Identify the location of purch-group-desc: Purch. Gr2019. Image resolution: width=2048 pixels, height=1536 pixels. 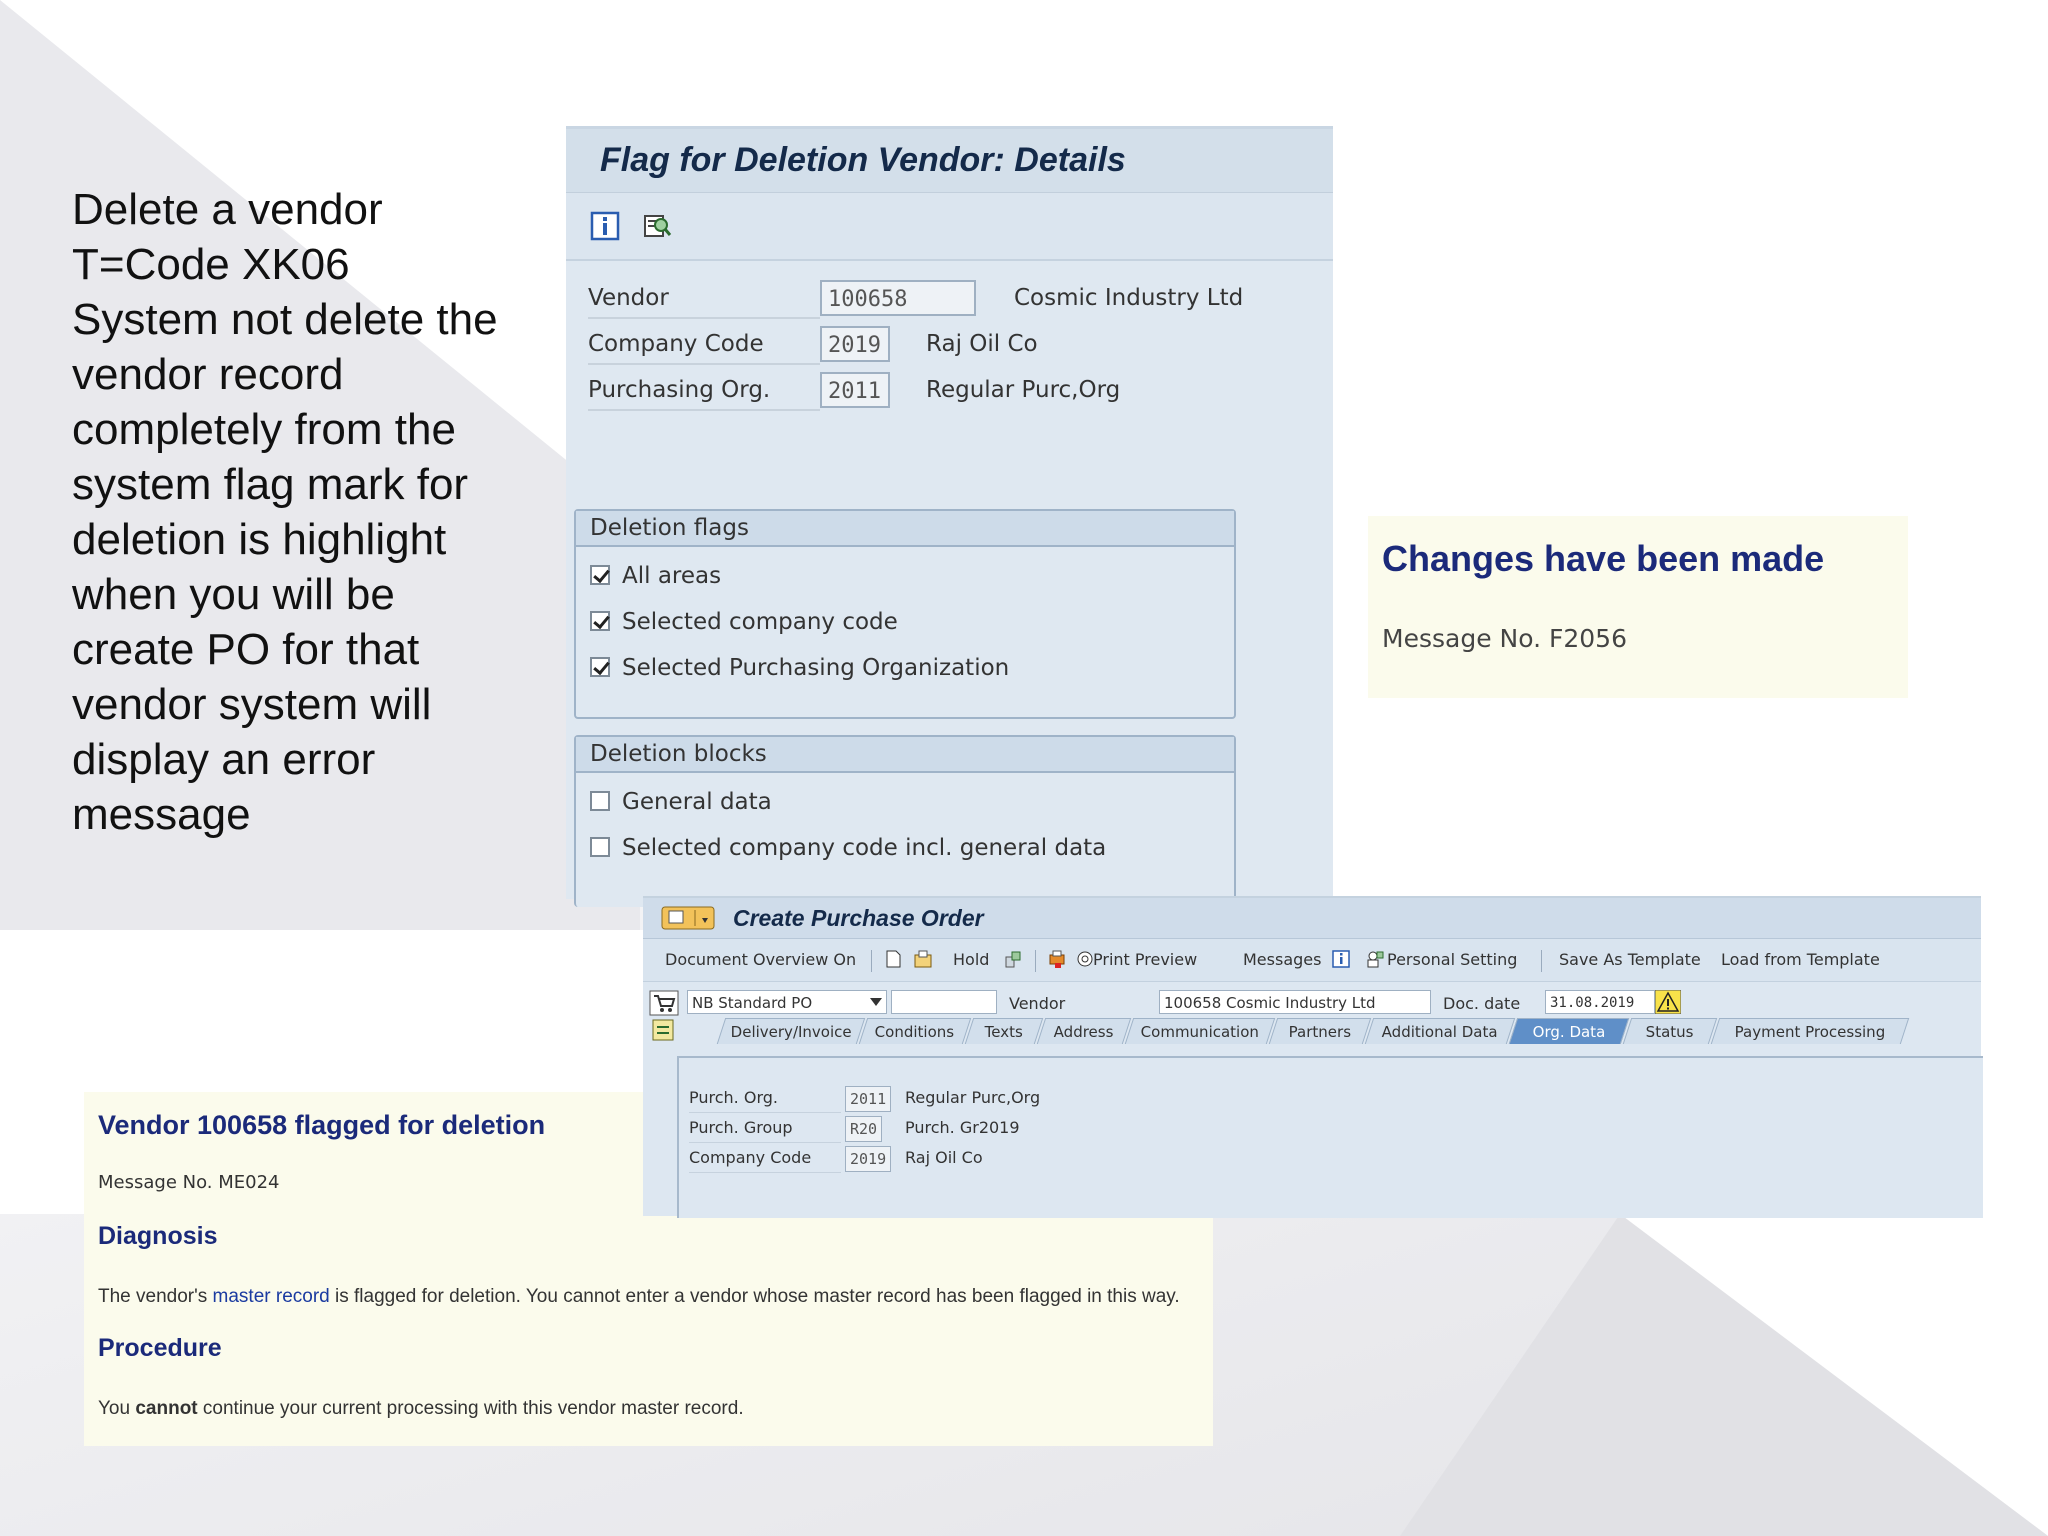
(962, 1127).